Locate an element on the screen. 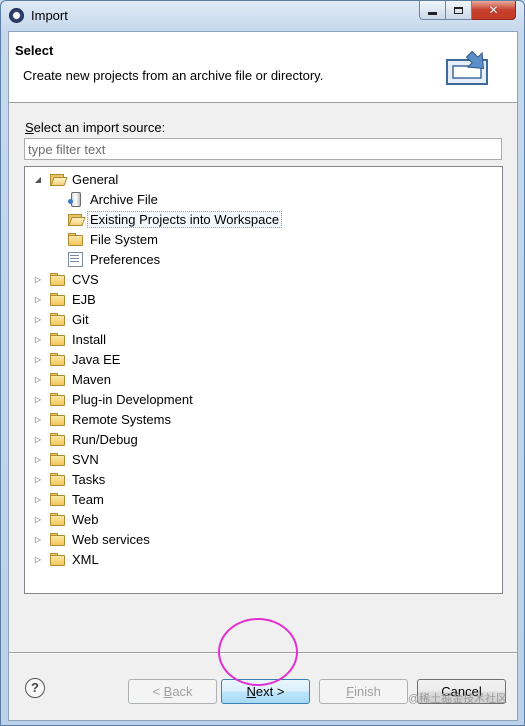  tree-item-label: General is located at coordinates (95, 179).